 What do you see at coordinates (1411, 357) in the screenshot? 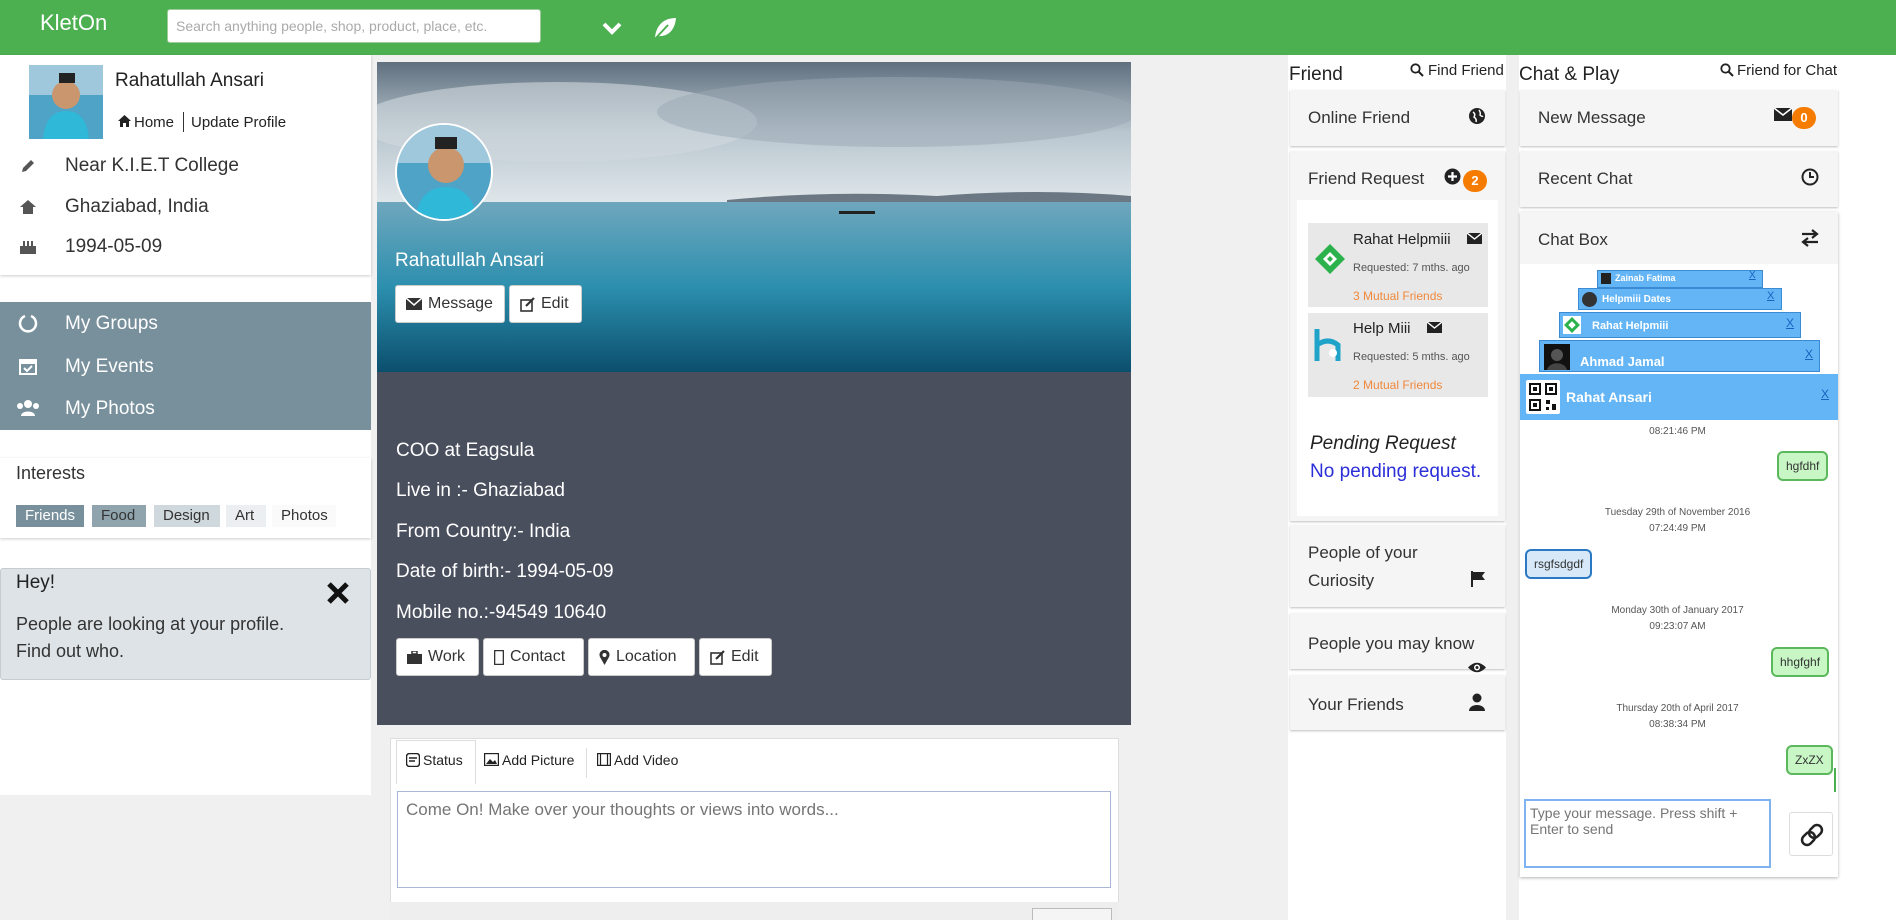
I see `request-time: Requested: 5 mths. ago` at bounding box center [1411, 357].